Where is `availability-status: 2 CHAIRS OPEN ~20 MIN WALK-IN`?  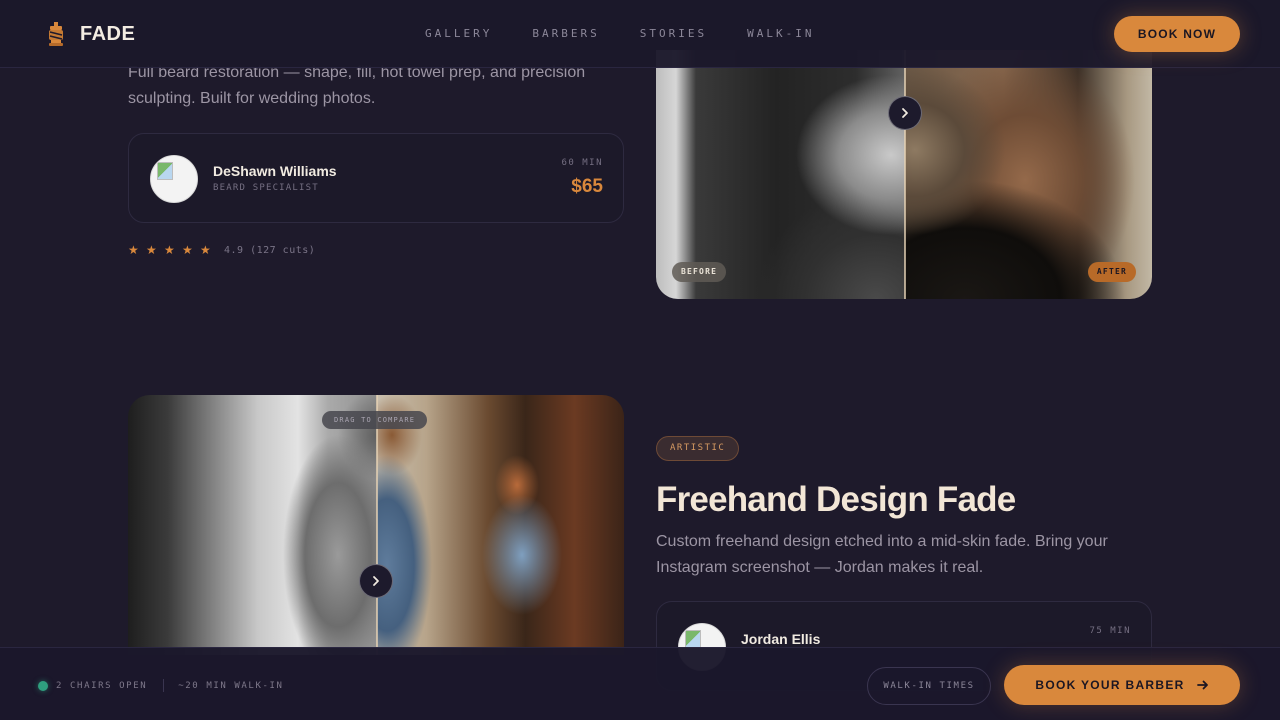
availability-status: 2 CHAIRS OPEN ~20 MIN WALK-IN is located at coordinates (161, 685).